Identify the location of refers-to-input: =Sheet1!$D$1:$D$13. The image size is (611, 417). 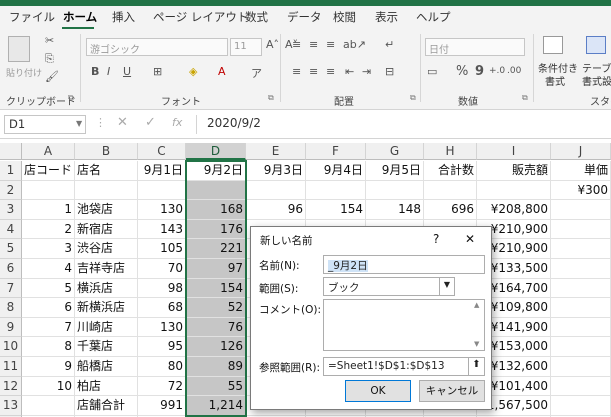
(396, 366).